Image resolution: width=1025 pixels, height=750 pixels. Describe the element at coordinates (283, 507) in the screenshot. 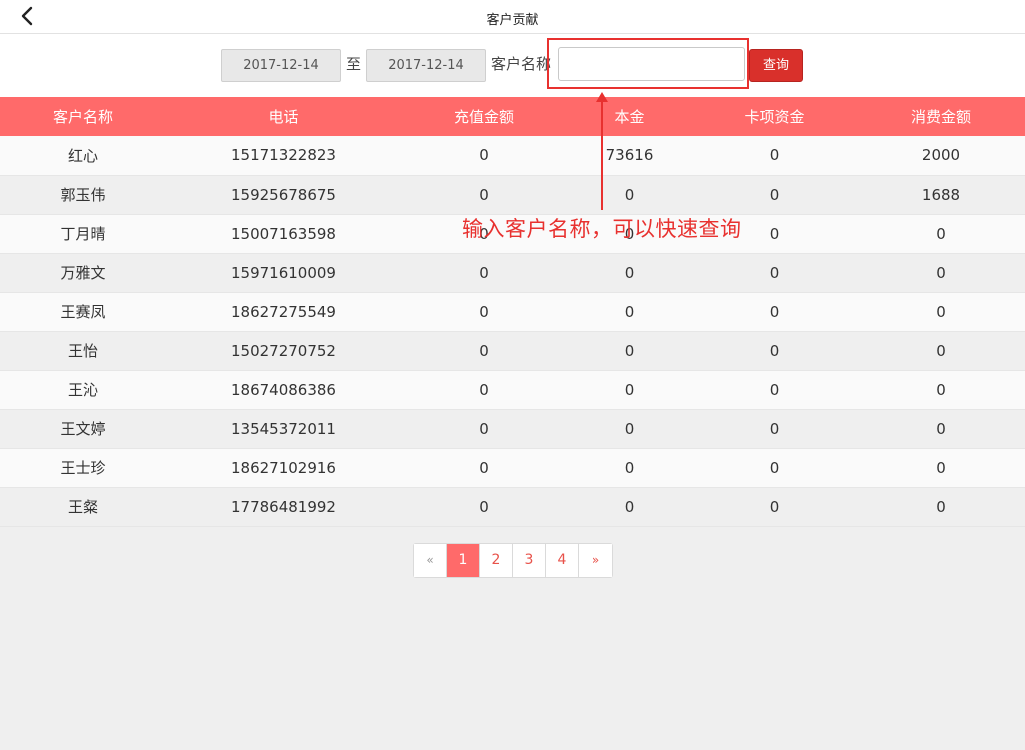

I see `cell-phone: 17786481992` at that location.